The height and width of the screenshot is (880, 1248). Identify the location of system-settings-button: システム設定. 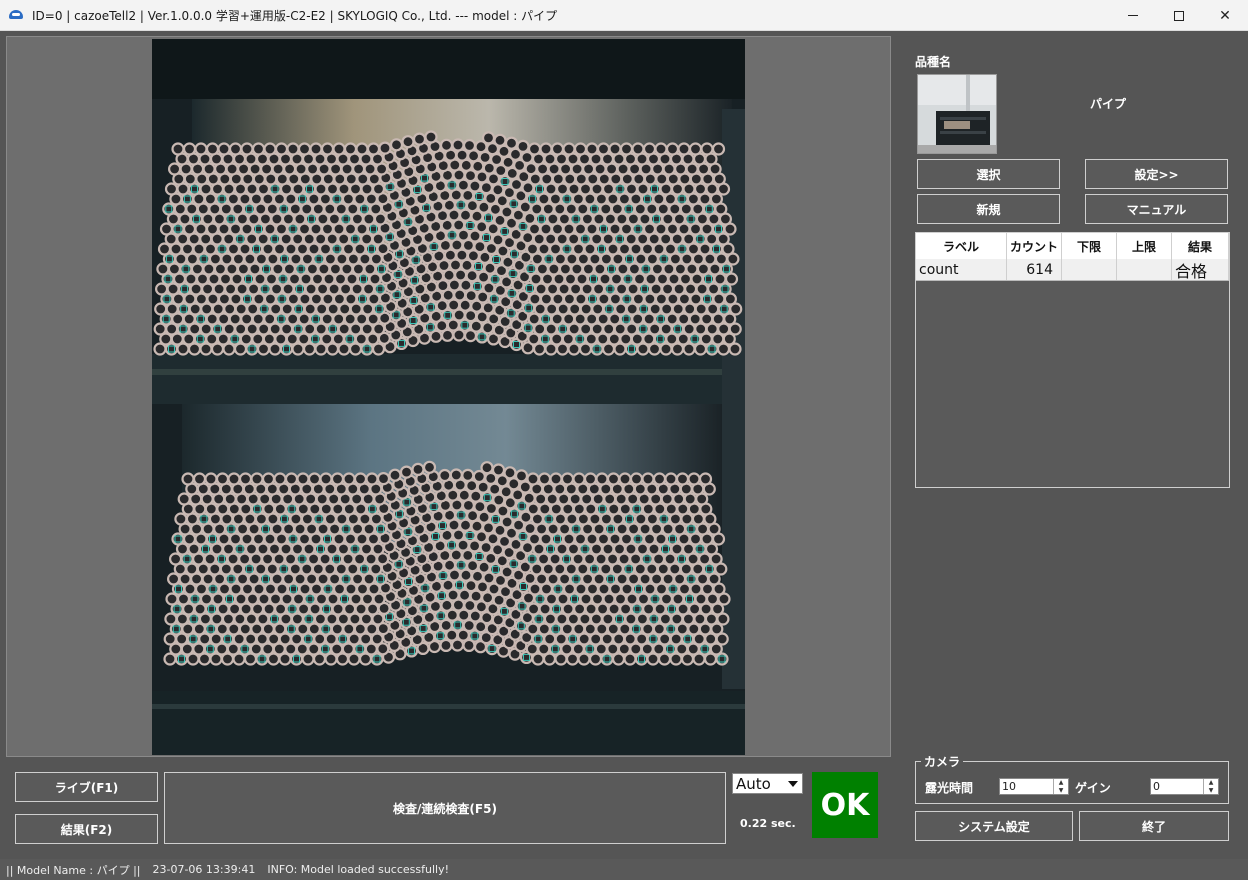
(994, 826).